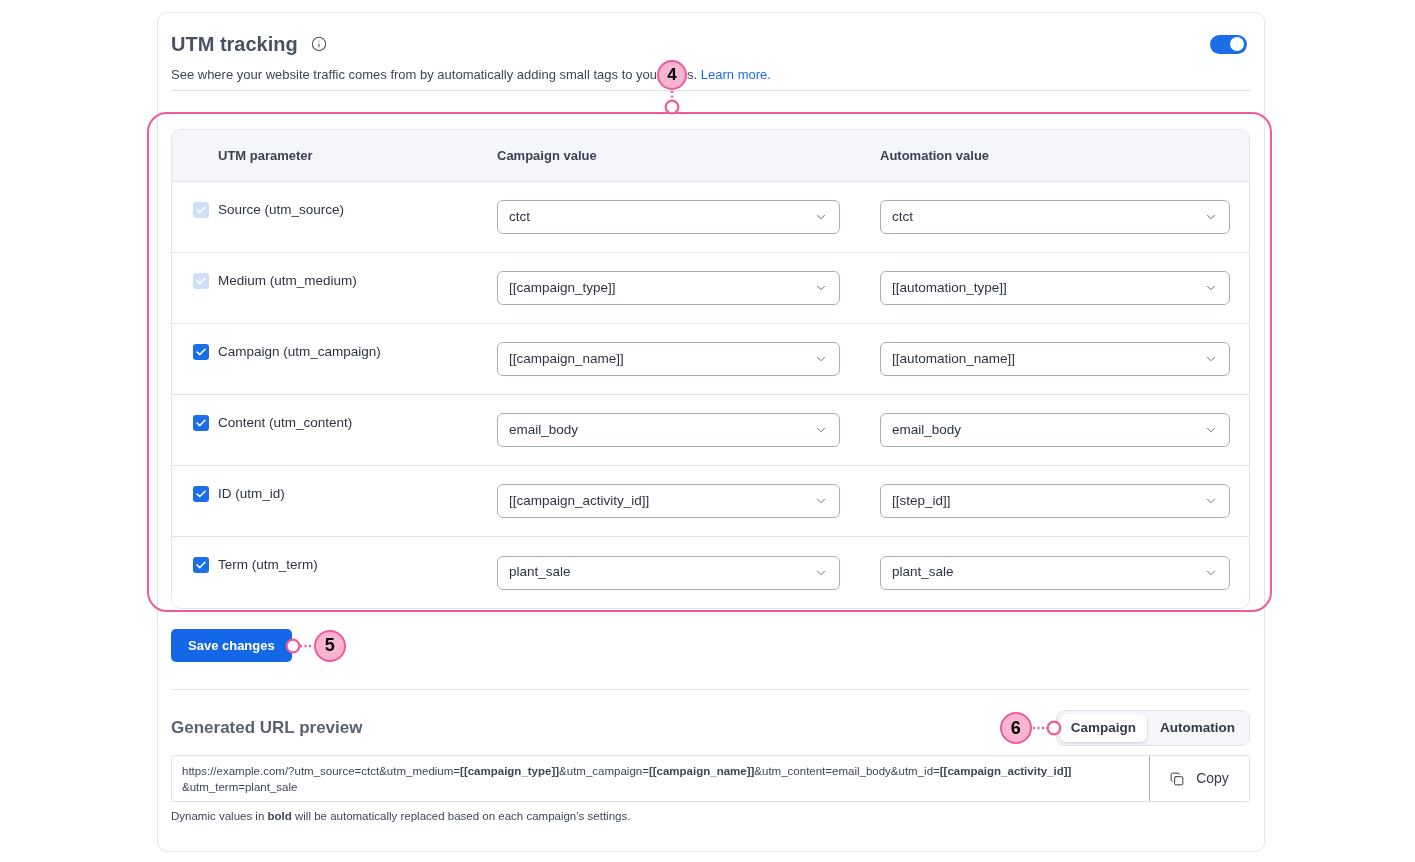 The height and width of the screenshot is (862, 1415). What do you see at coordinates (1103, 728) in the screenshot?
I see `mode-tab: Campaign` at bounding box center [1103, 728].